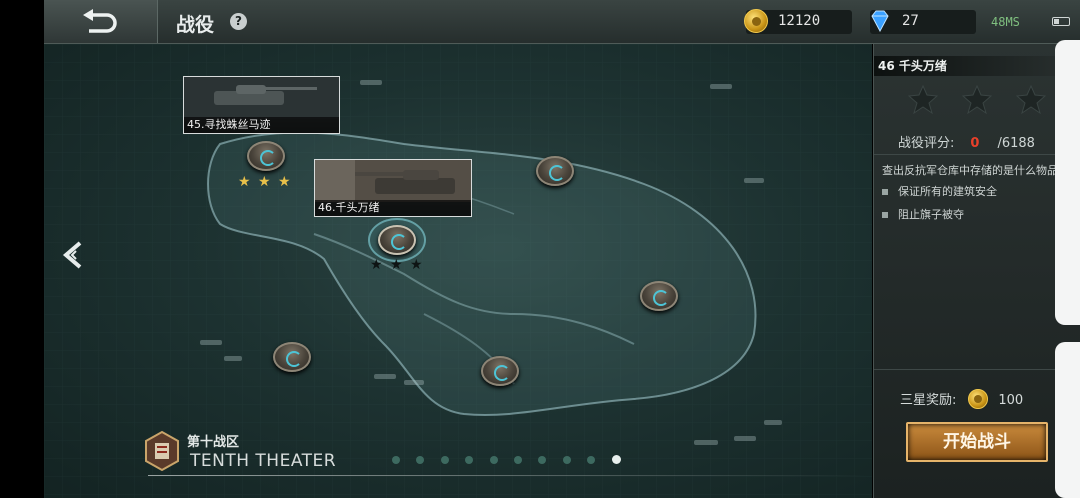 The height and width of the screenshot is (498, 1080). What do you see at coordinates (22, 249) in the screenshot?
I see `left-edge` at bounding box center [22, 249].